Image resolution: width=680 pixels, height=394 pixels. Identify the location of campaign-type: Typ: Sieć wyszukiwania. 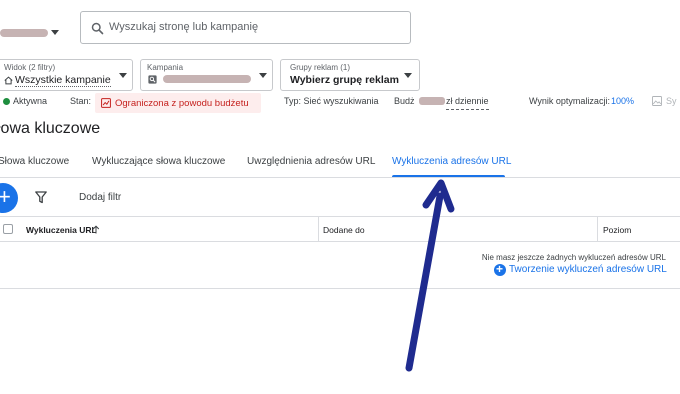
(331, 101).